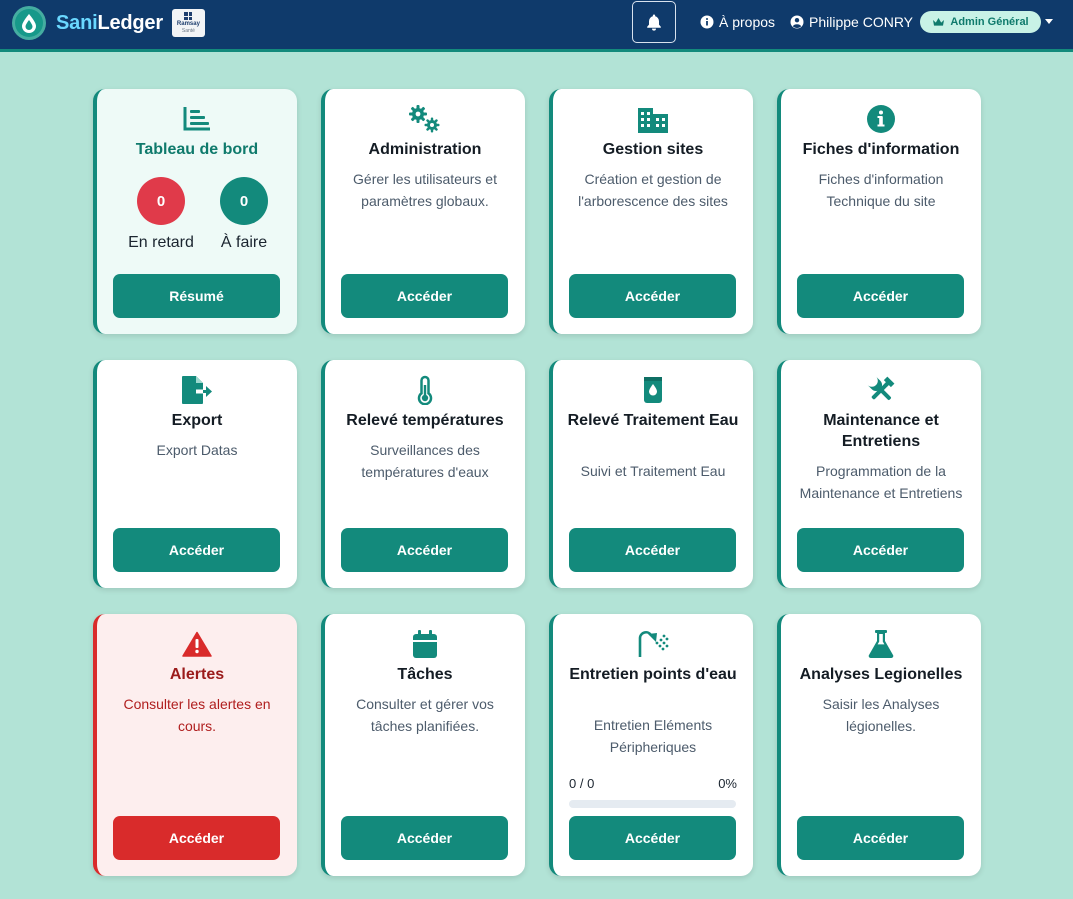 Image resolution: width=1073 pixels, height=899 pixels. I want to click on gears-icon, so click(425, 119).